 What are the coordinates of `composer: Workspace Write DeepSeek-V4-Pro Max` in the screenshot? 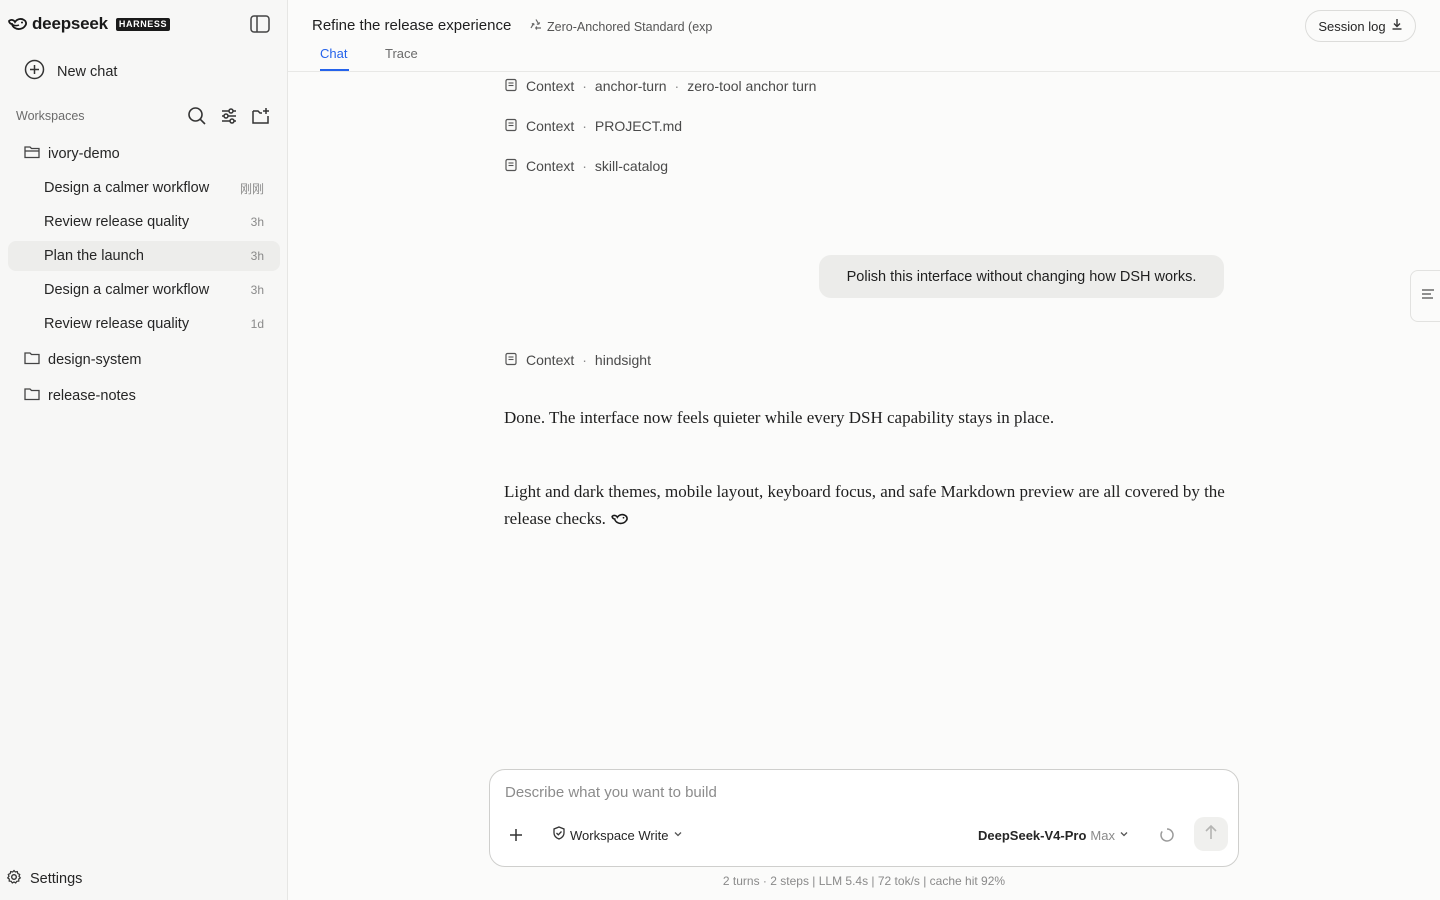 It's located at (864, 818).